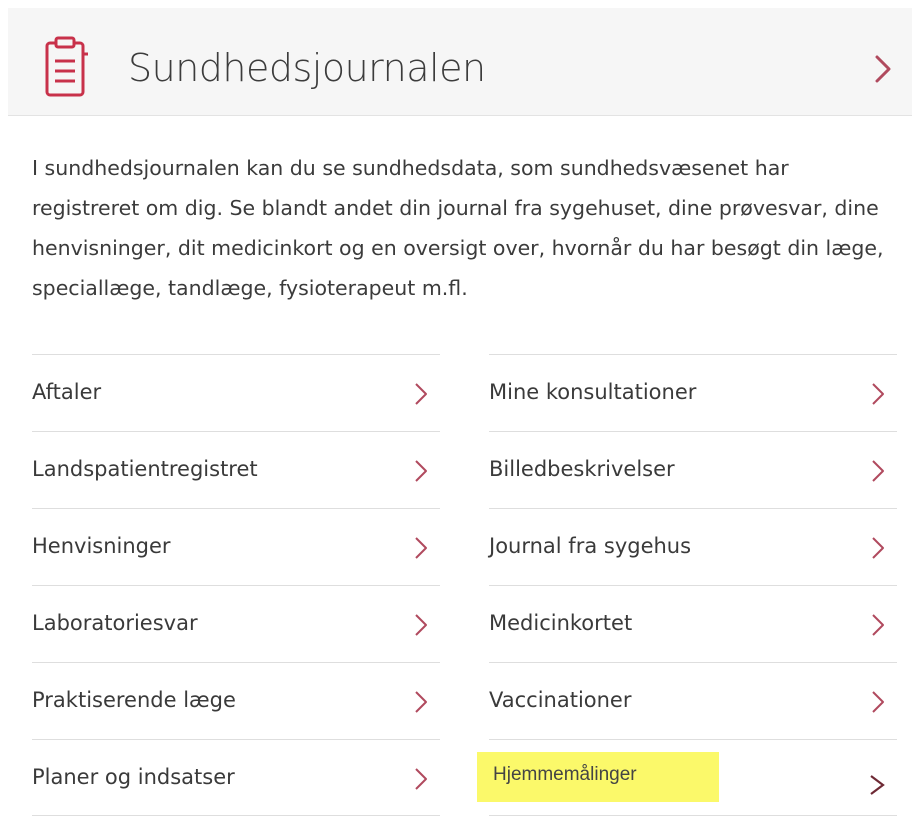 This screenshot has height=840, width=920. I want to click on link-label: Praktiserende læge, so click(134, 700).